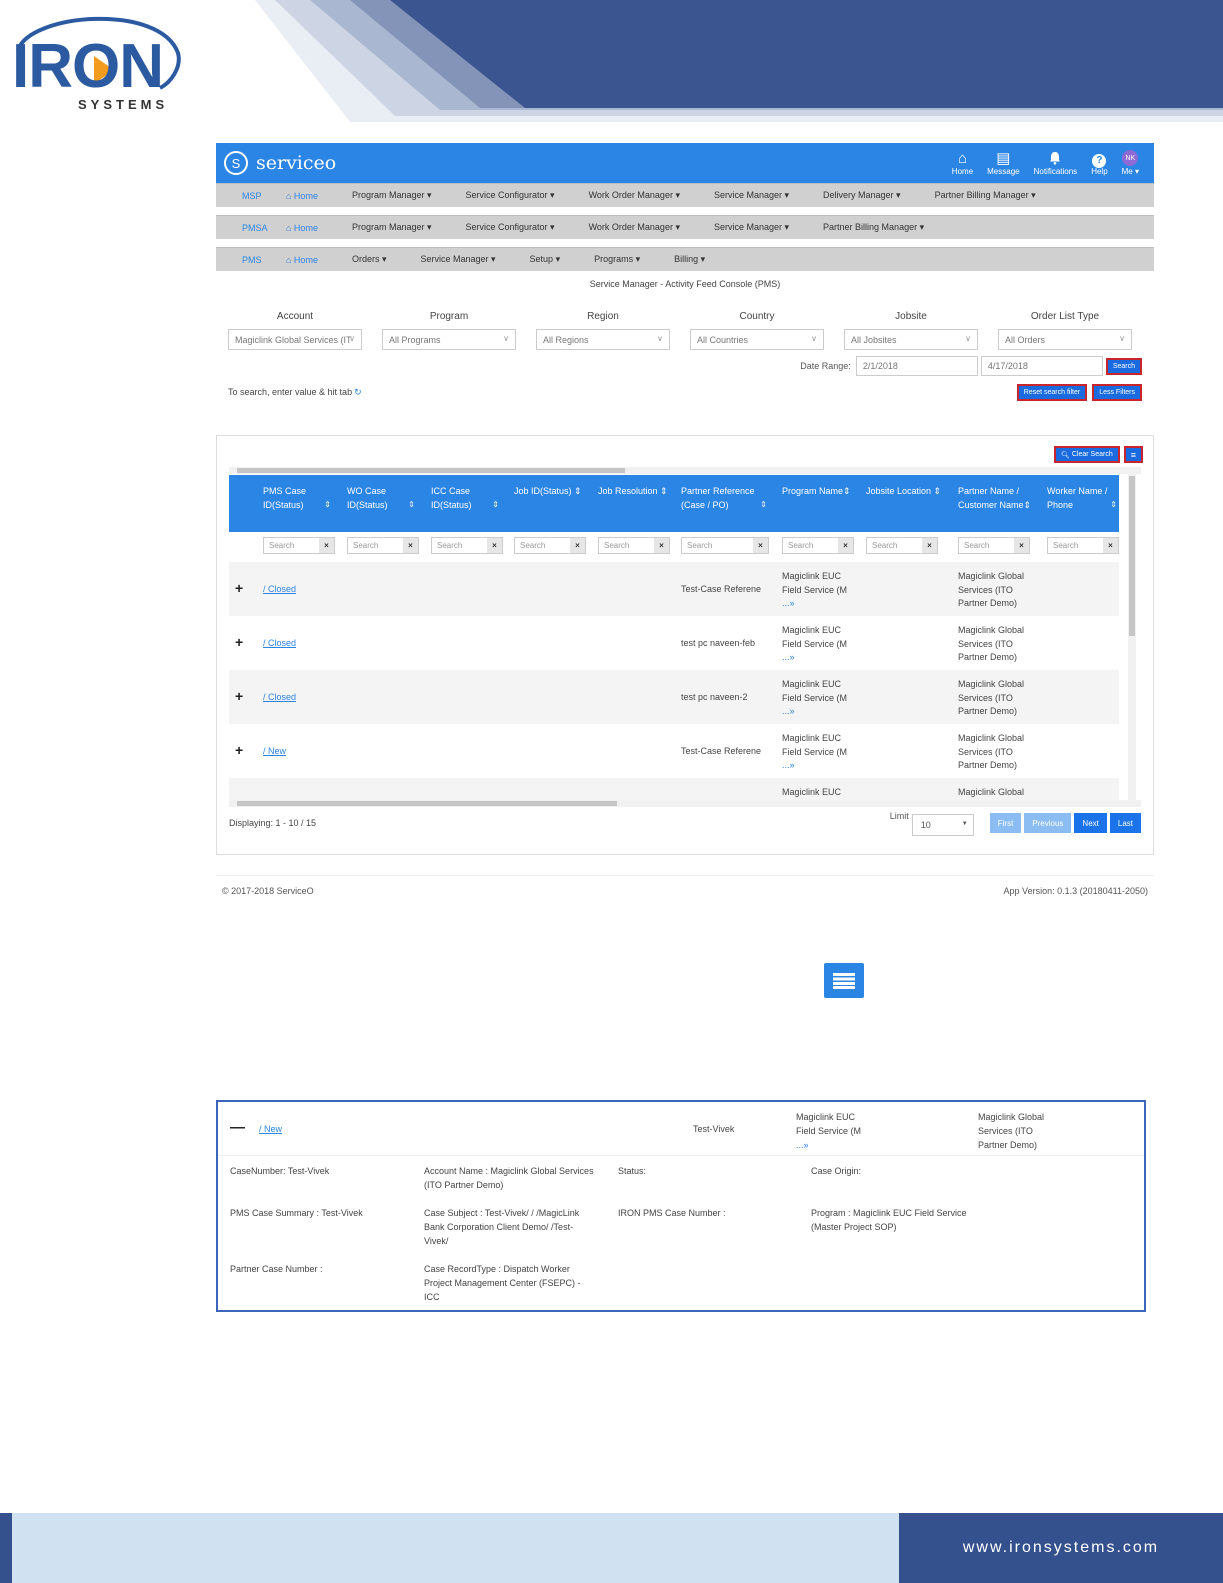 The width and height of the screenshot is (1223, 1583). I want to click on nav-item-programs: Programs ▾, so click(617, 259).